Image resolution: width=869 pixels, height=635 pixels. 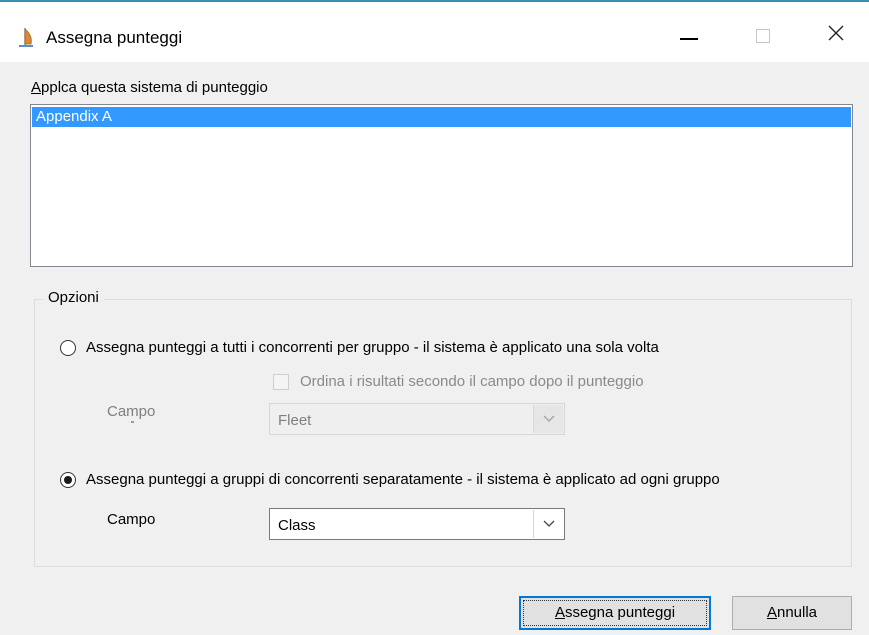 What do you see at coordinates (417, 419) in the screenshot?
I see `field-dropdown-fleet: Fleet` at bounding box center [417, 419].